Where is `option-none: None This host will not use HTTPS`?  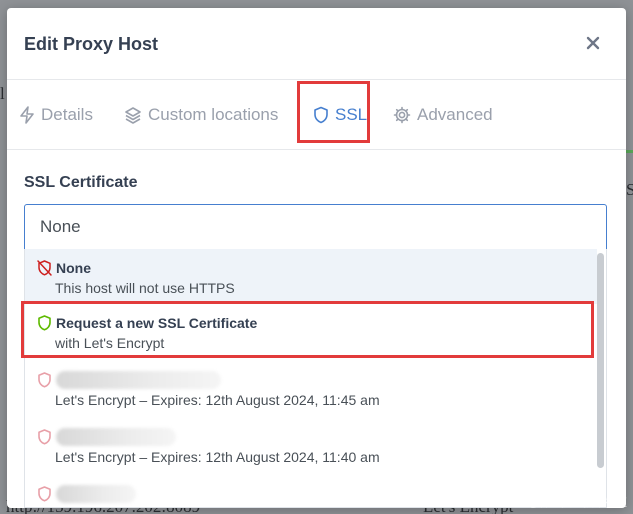
option-none: None This host will not use HTTPS is located at coordinates (311, 276).